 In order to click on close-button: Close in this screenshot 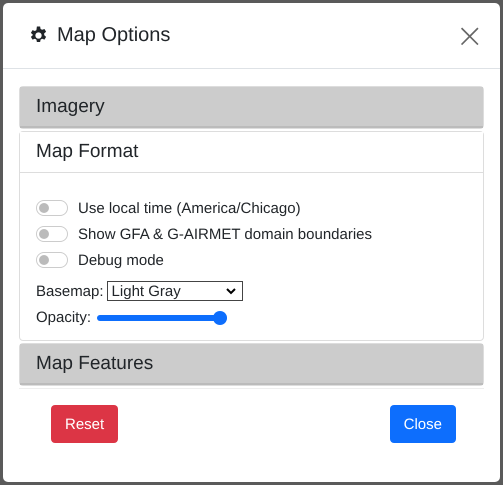, I will do `click(423, 424)`.